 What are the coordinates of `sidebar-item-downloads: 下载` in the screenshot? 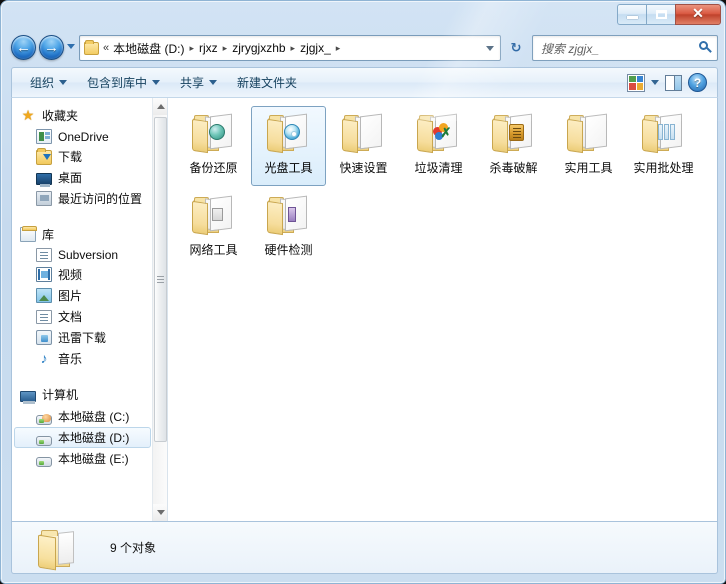 It's located at (82, 156).